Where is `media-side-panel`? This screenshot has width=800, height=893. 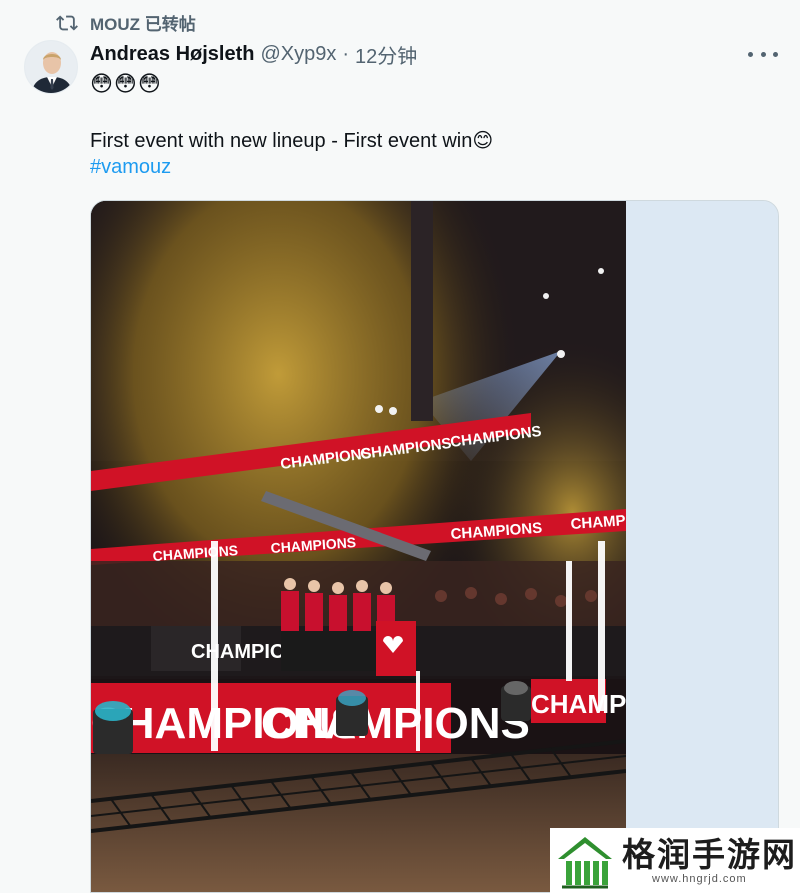 media-side-panel is located at coordinates (702, 546).